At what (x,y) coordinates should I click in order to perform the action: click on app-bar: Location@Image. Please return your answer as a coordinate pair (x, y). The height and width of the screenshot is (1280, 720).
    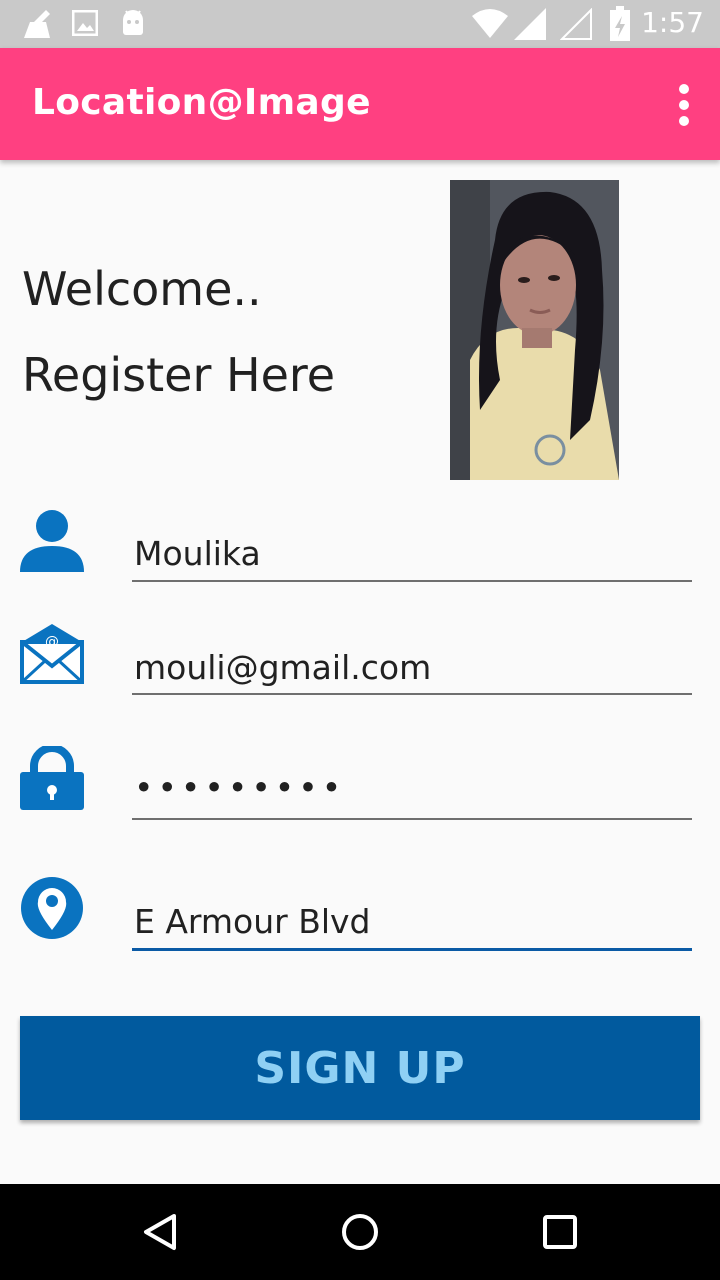
    Looking at the image, I should click on (360, 104).